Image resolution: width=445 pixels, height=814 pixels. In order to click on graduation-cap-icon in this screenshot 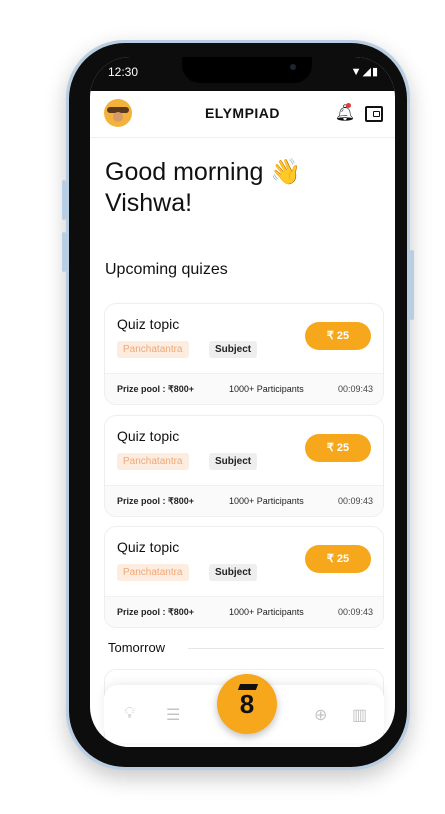, I will do `click(248, 687)`.